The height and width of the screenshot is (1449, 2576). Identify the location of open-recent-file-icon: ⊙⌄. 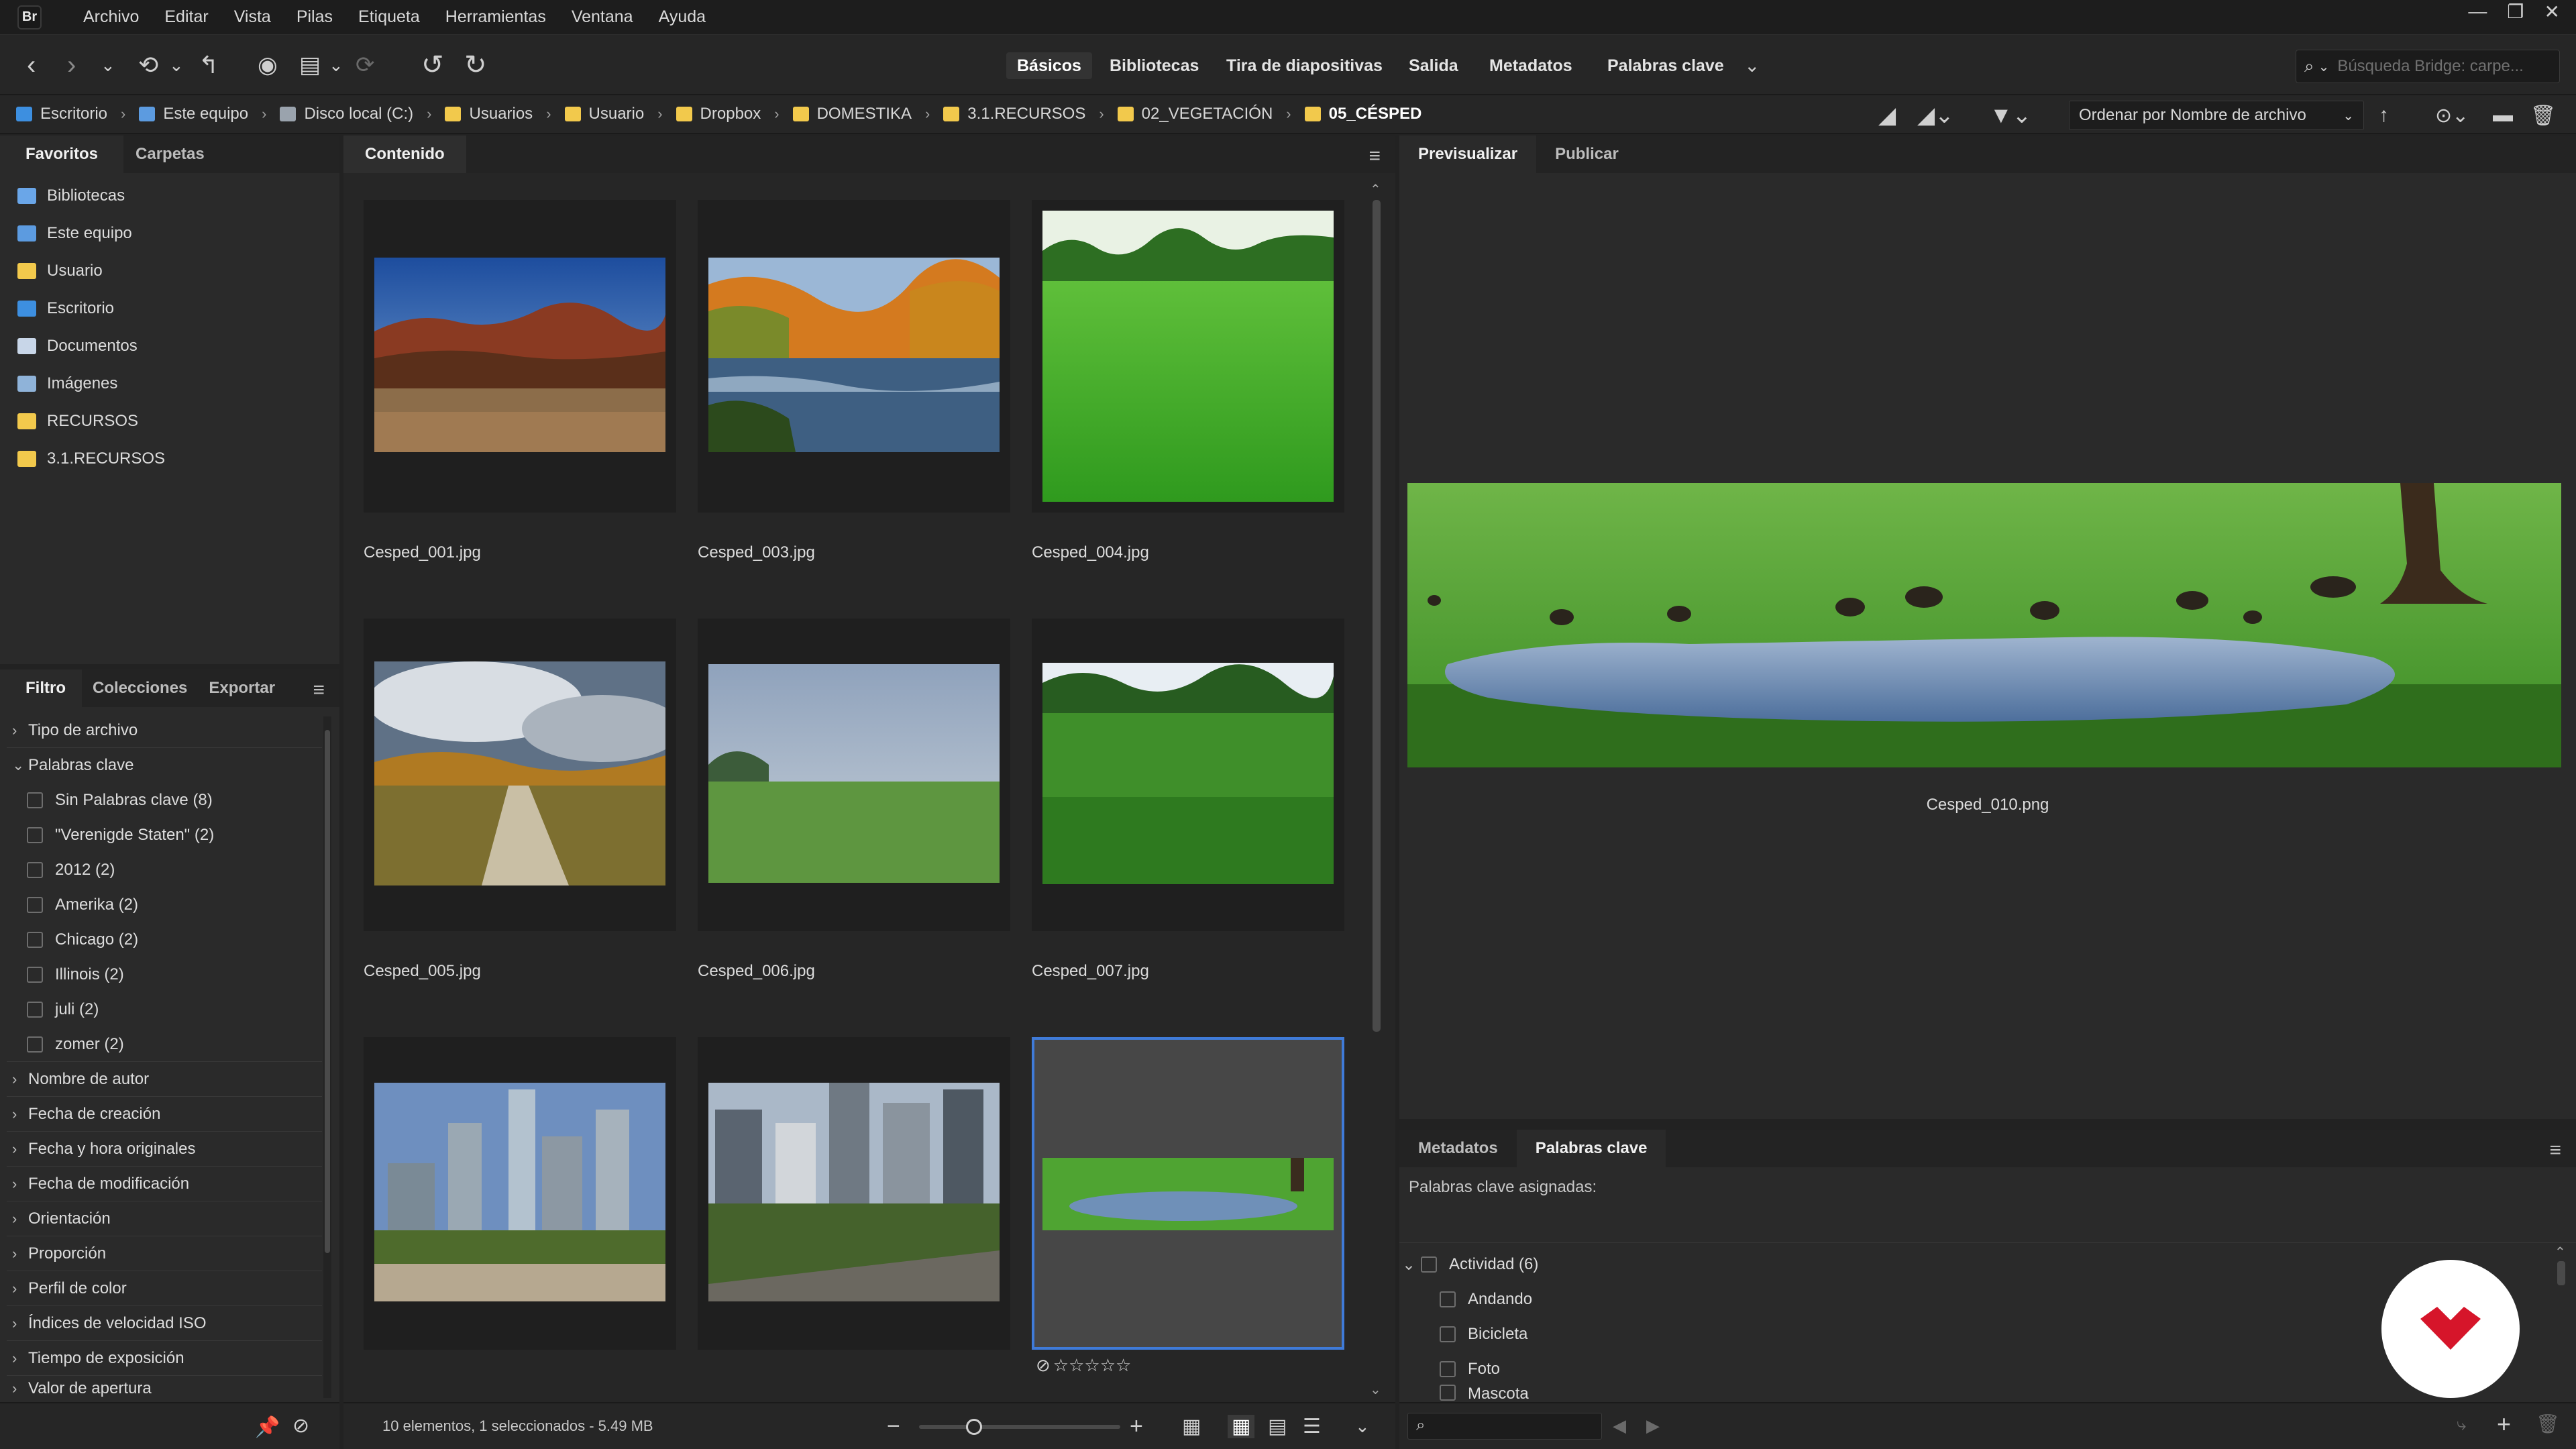
(2452, 115).